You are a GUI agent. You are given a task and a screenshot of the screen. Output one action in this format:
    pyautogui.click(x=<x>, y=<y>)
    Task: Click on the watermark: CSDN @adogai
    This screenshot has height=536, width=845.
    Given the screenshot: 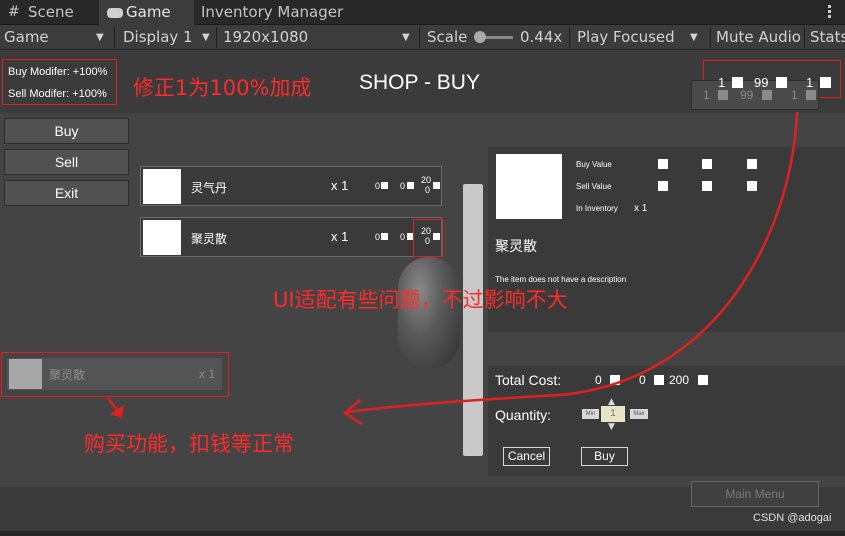 What is the action you would take?
    pyautogui.click(x=792, y=518)
    